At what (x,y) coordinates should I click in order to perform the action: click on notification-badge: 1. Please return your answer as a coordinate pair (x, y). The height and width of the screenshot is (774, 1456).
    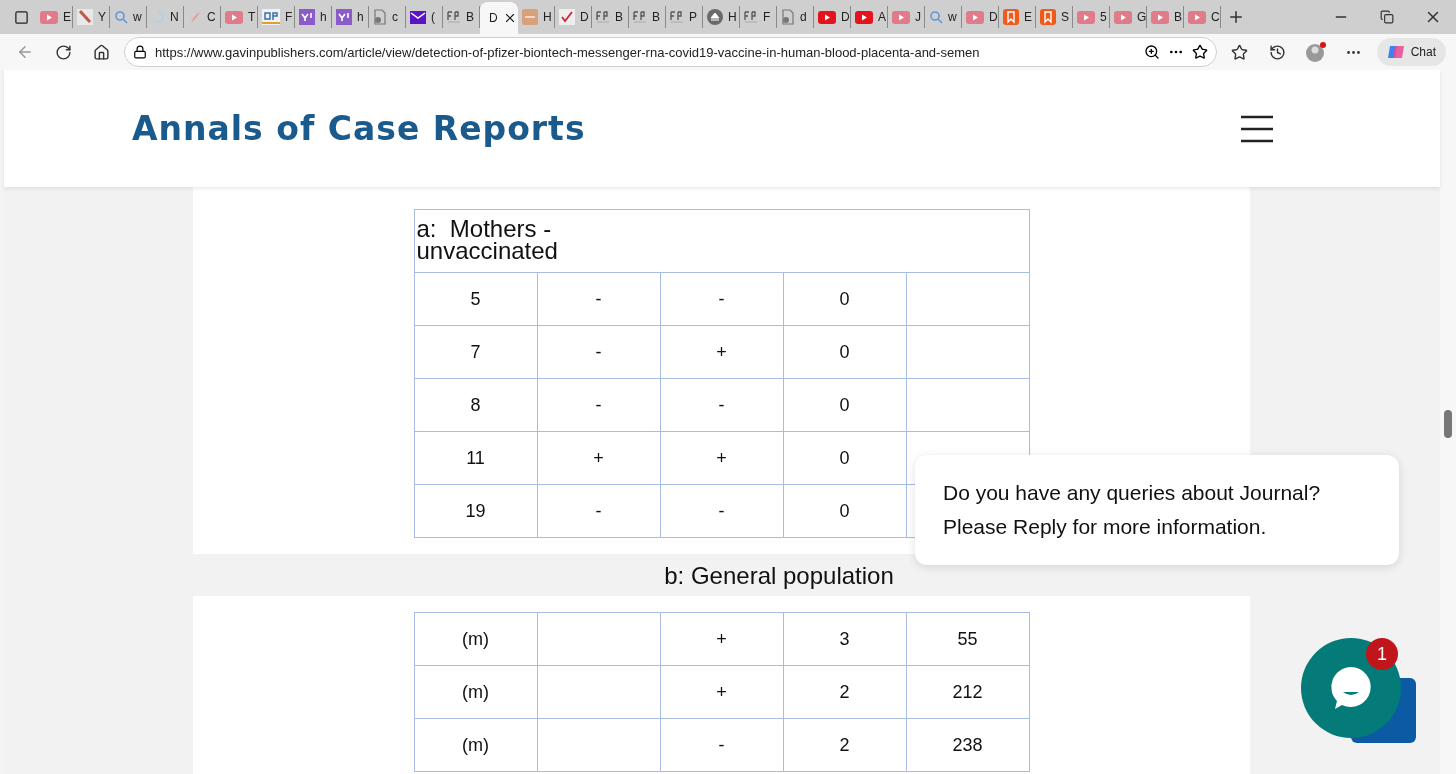
    Looking at the image, I should click on (1382, 654).